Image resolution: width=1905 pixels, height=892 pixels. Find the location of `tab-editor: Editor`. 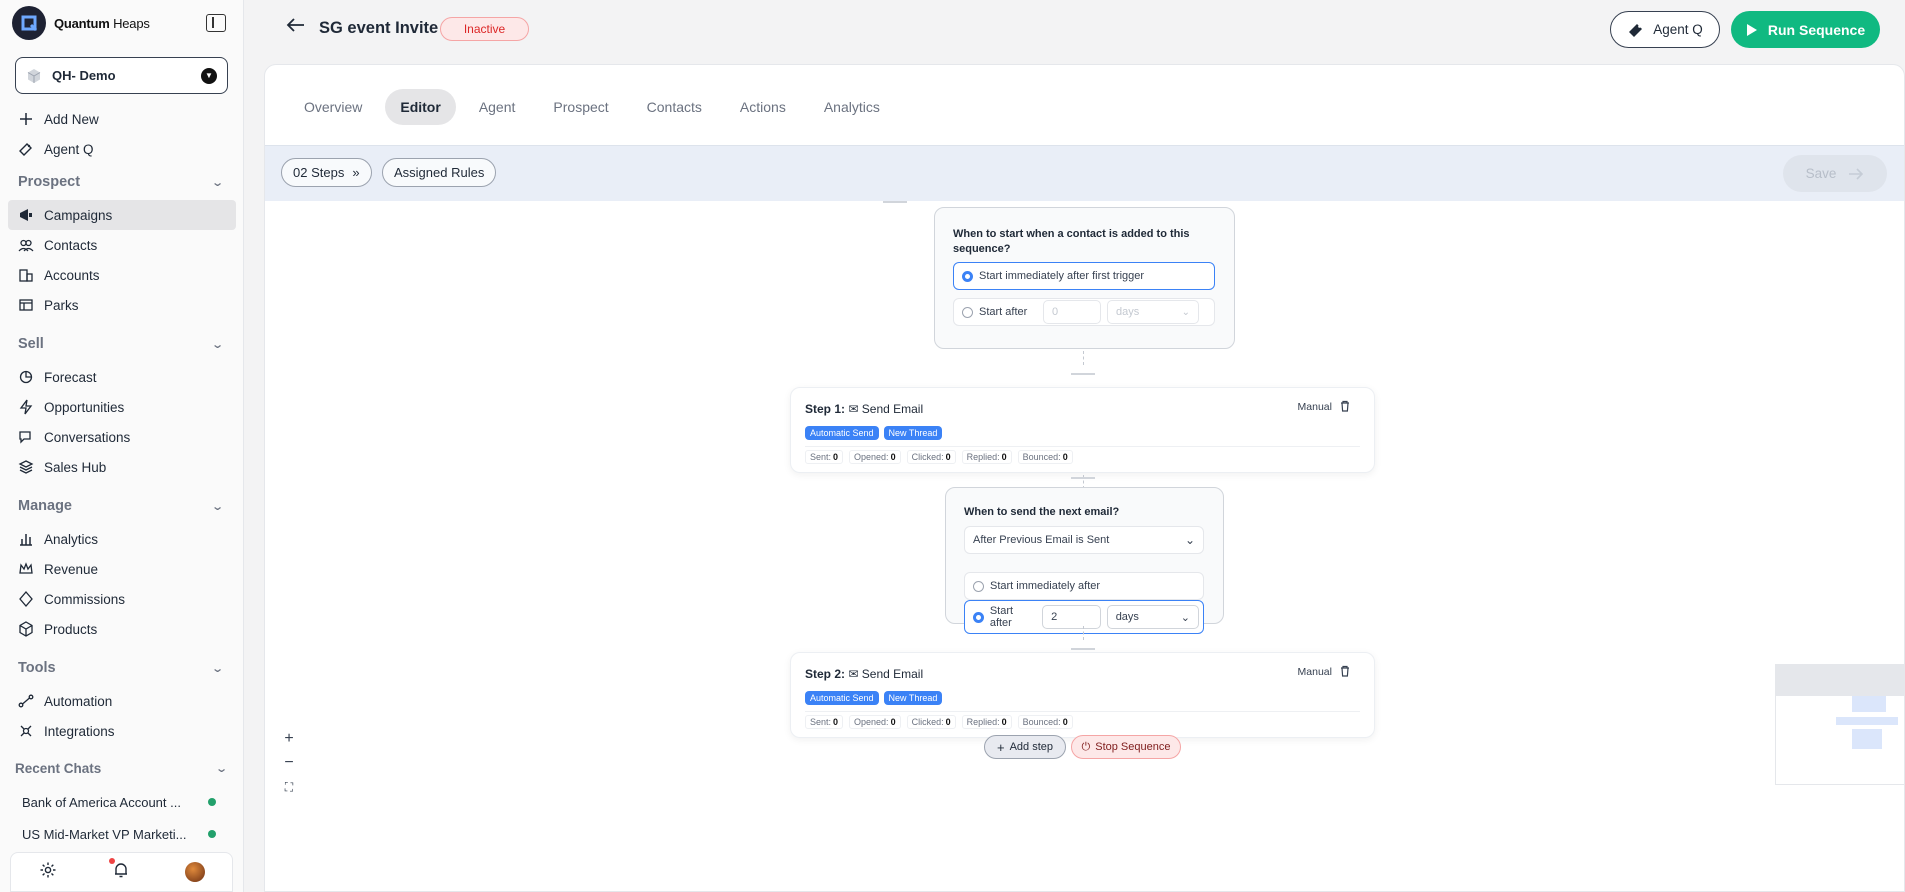

tab-editor: Editor is located at coordinates (420, 107).